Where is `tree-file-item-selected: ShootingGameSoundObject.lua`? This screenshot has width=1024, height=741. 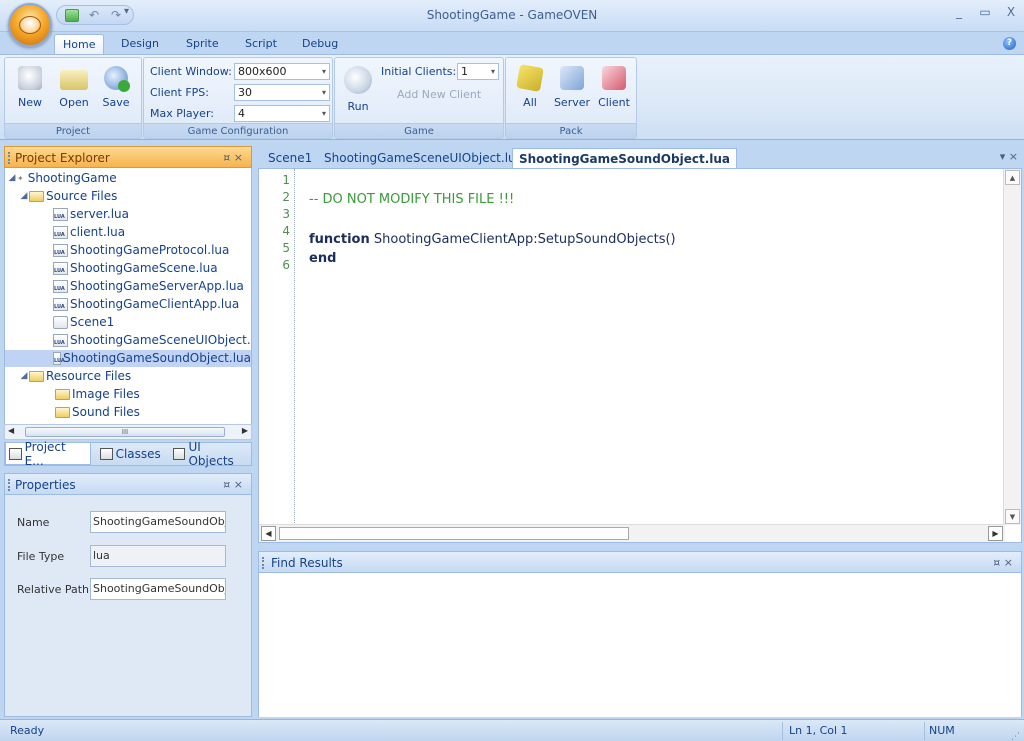 tree-file-item-selected: ShootingGameSoundObject.lua is located at coordinates (128, 358).